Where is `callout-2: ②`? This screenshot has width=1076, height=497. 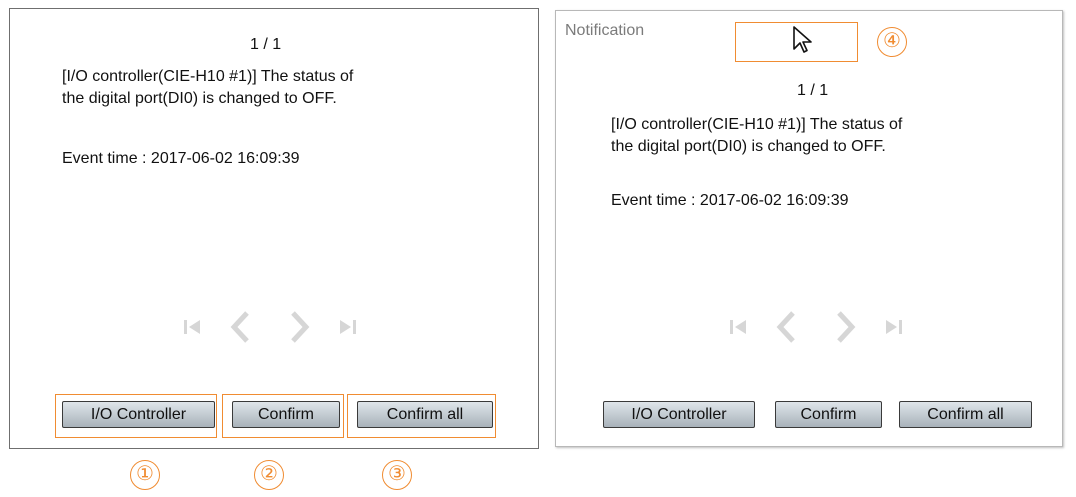
callout-2: ② is located at coordinates (269, 475).